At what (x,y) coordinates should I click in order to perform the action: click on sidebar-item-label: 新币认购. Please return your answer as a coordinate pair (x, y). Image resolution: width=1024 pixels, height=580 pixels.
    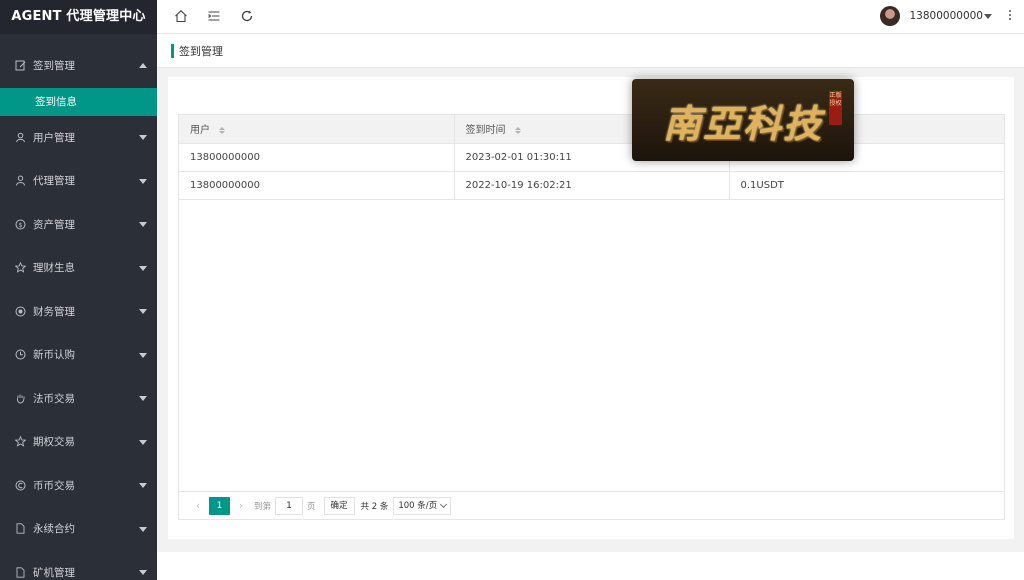
    Looking at the image, I should click on (54, 355).